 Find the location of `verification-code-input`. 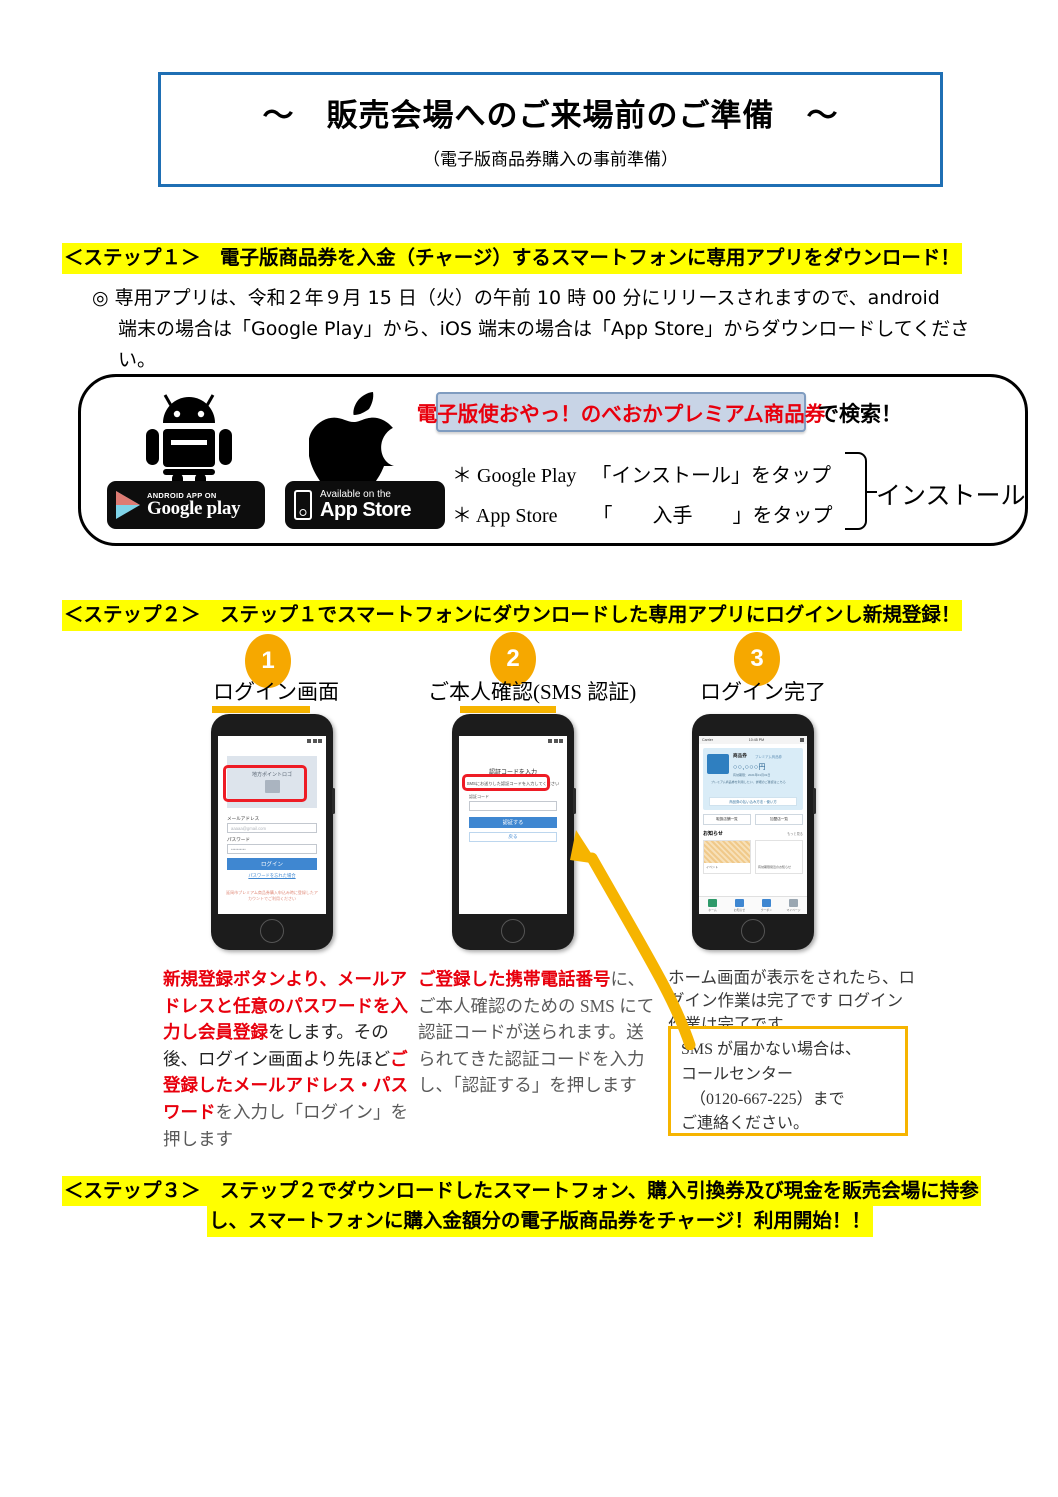

verification-code-input is located at coordinates (513, 806).